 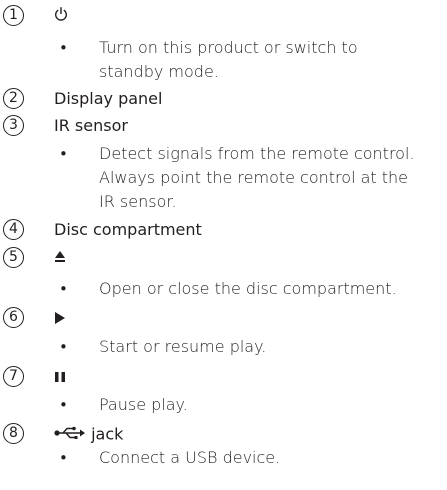 What do you see at coordinates (91, 125) in the screenshot?
I see `item-title: IR sensor` at bounding box center [91, 125].